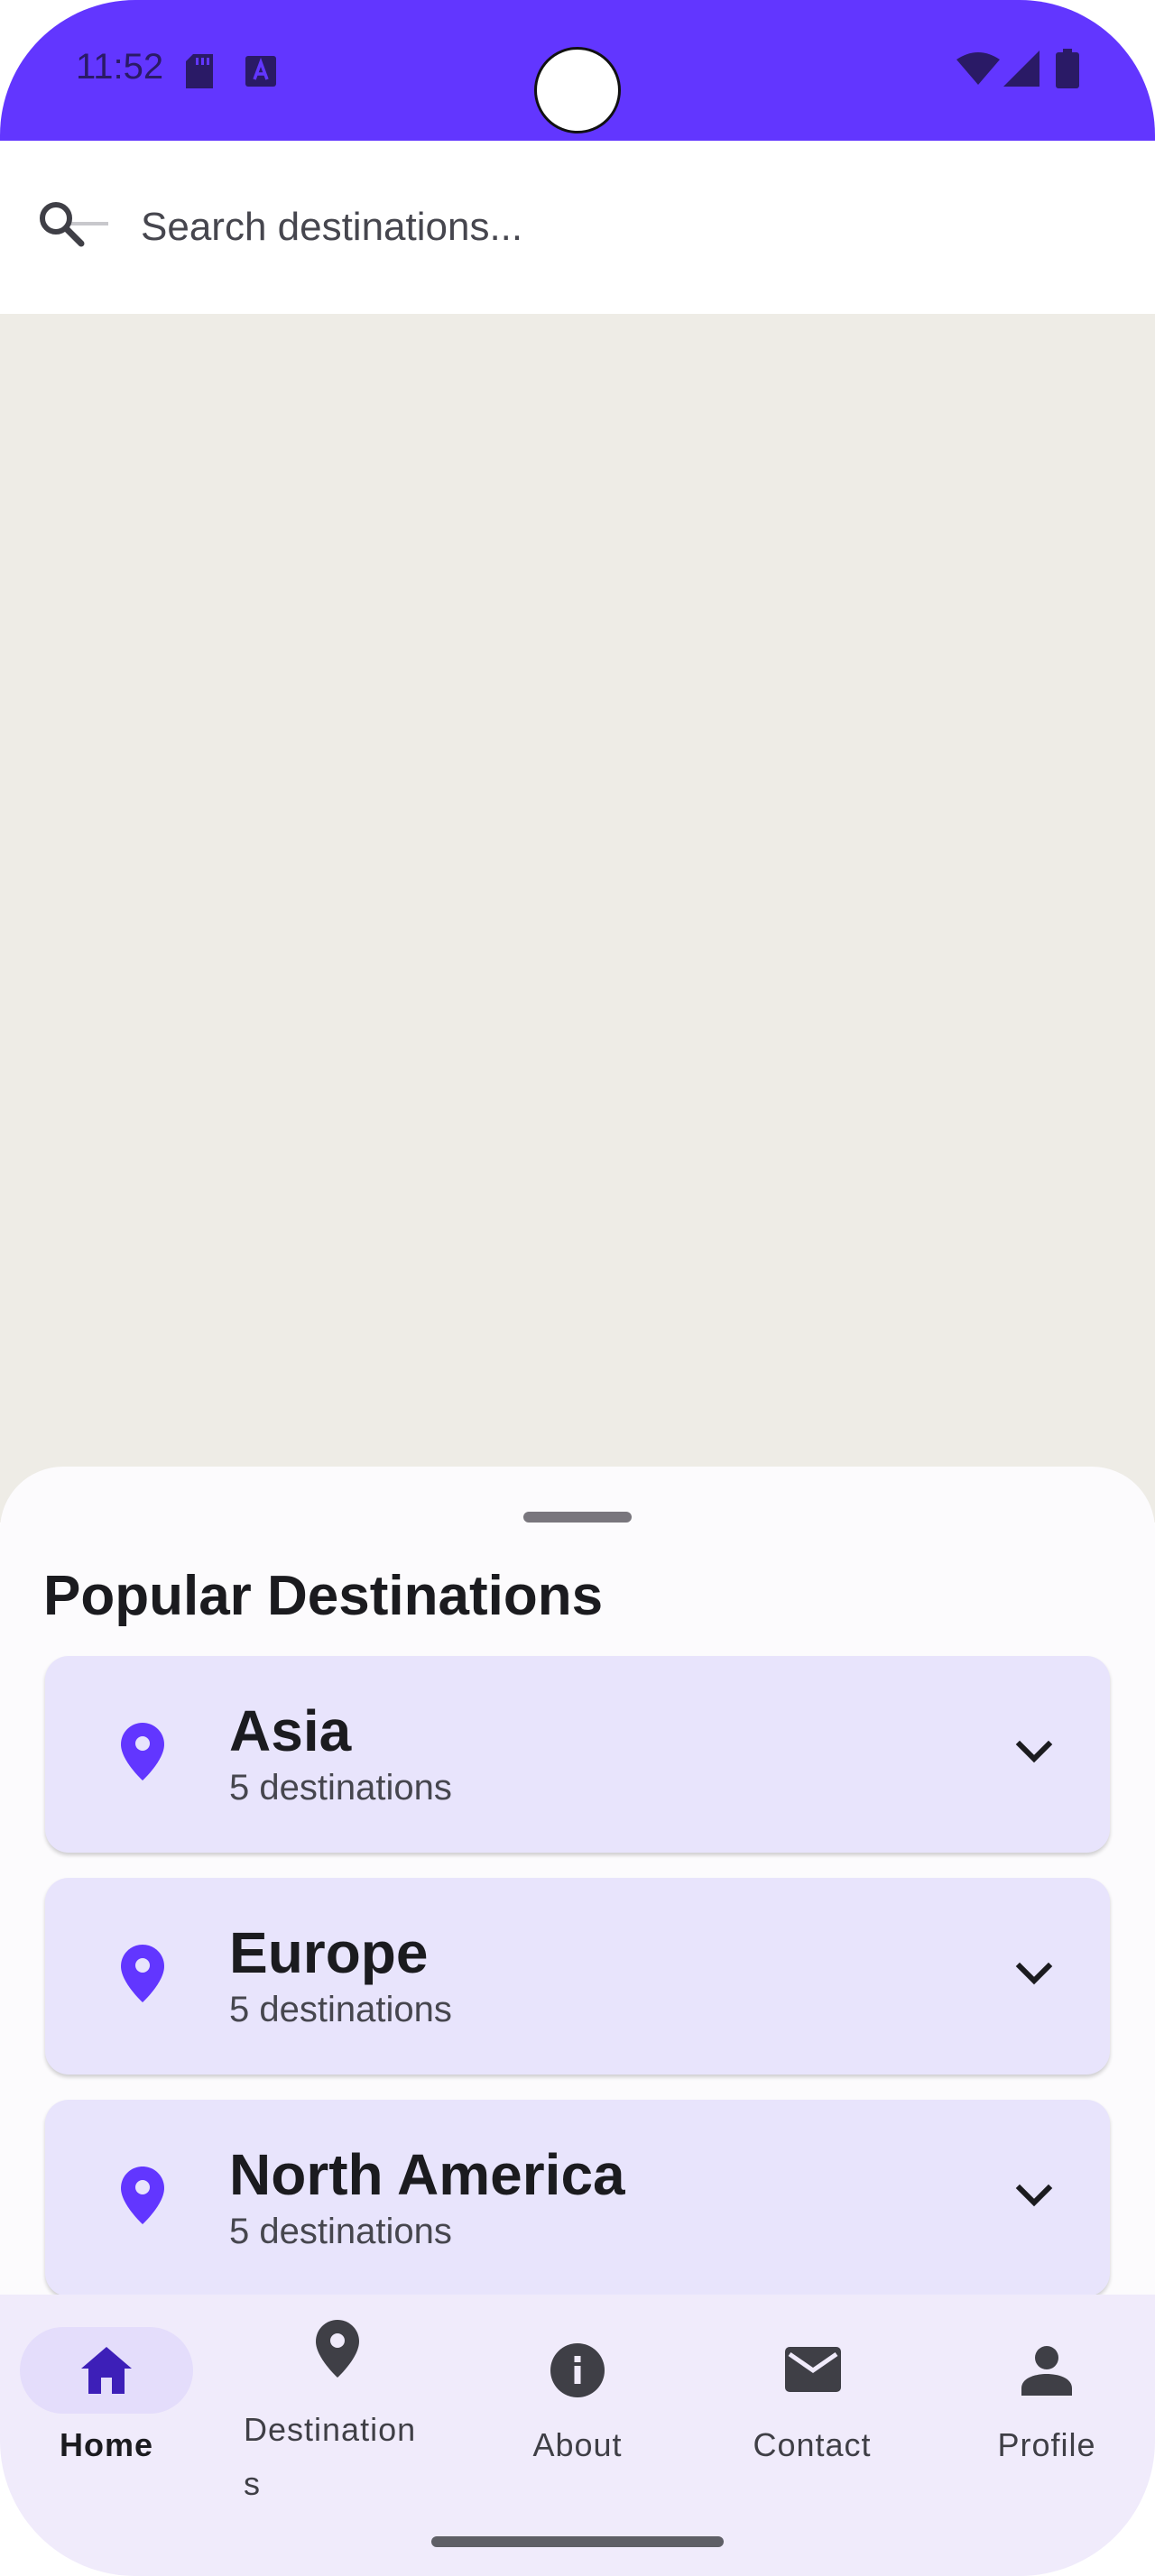 The image size is (1155, 2576). What do you see at coordinates (106, 2421) in the screenshot?
I see `nav-item-home: Home` at bounding box center [106, 2421].